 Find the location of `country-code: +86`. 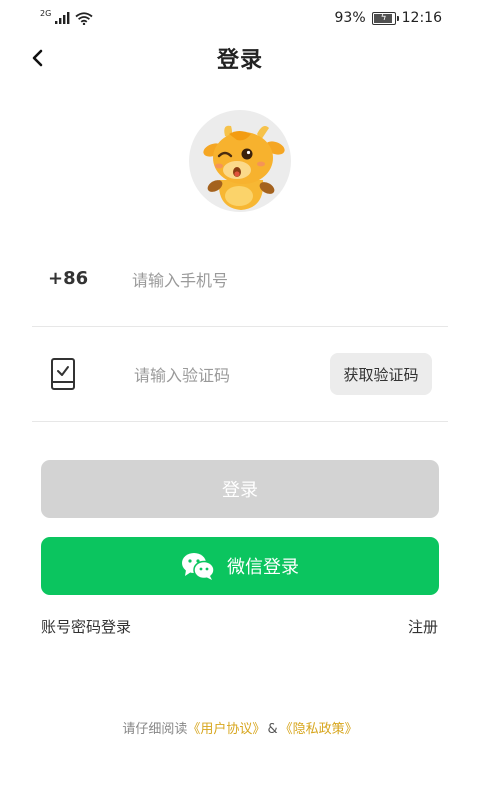

country-code: +86 is located at coordinates (68, 278).